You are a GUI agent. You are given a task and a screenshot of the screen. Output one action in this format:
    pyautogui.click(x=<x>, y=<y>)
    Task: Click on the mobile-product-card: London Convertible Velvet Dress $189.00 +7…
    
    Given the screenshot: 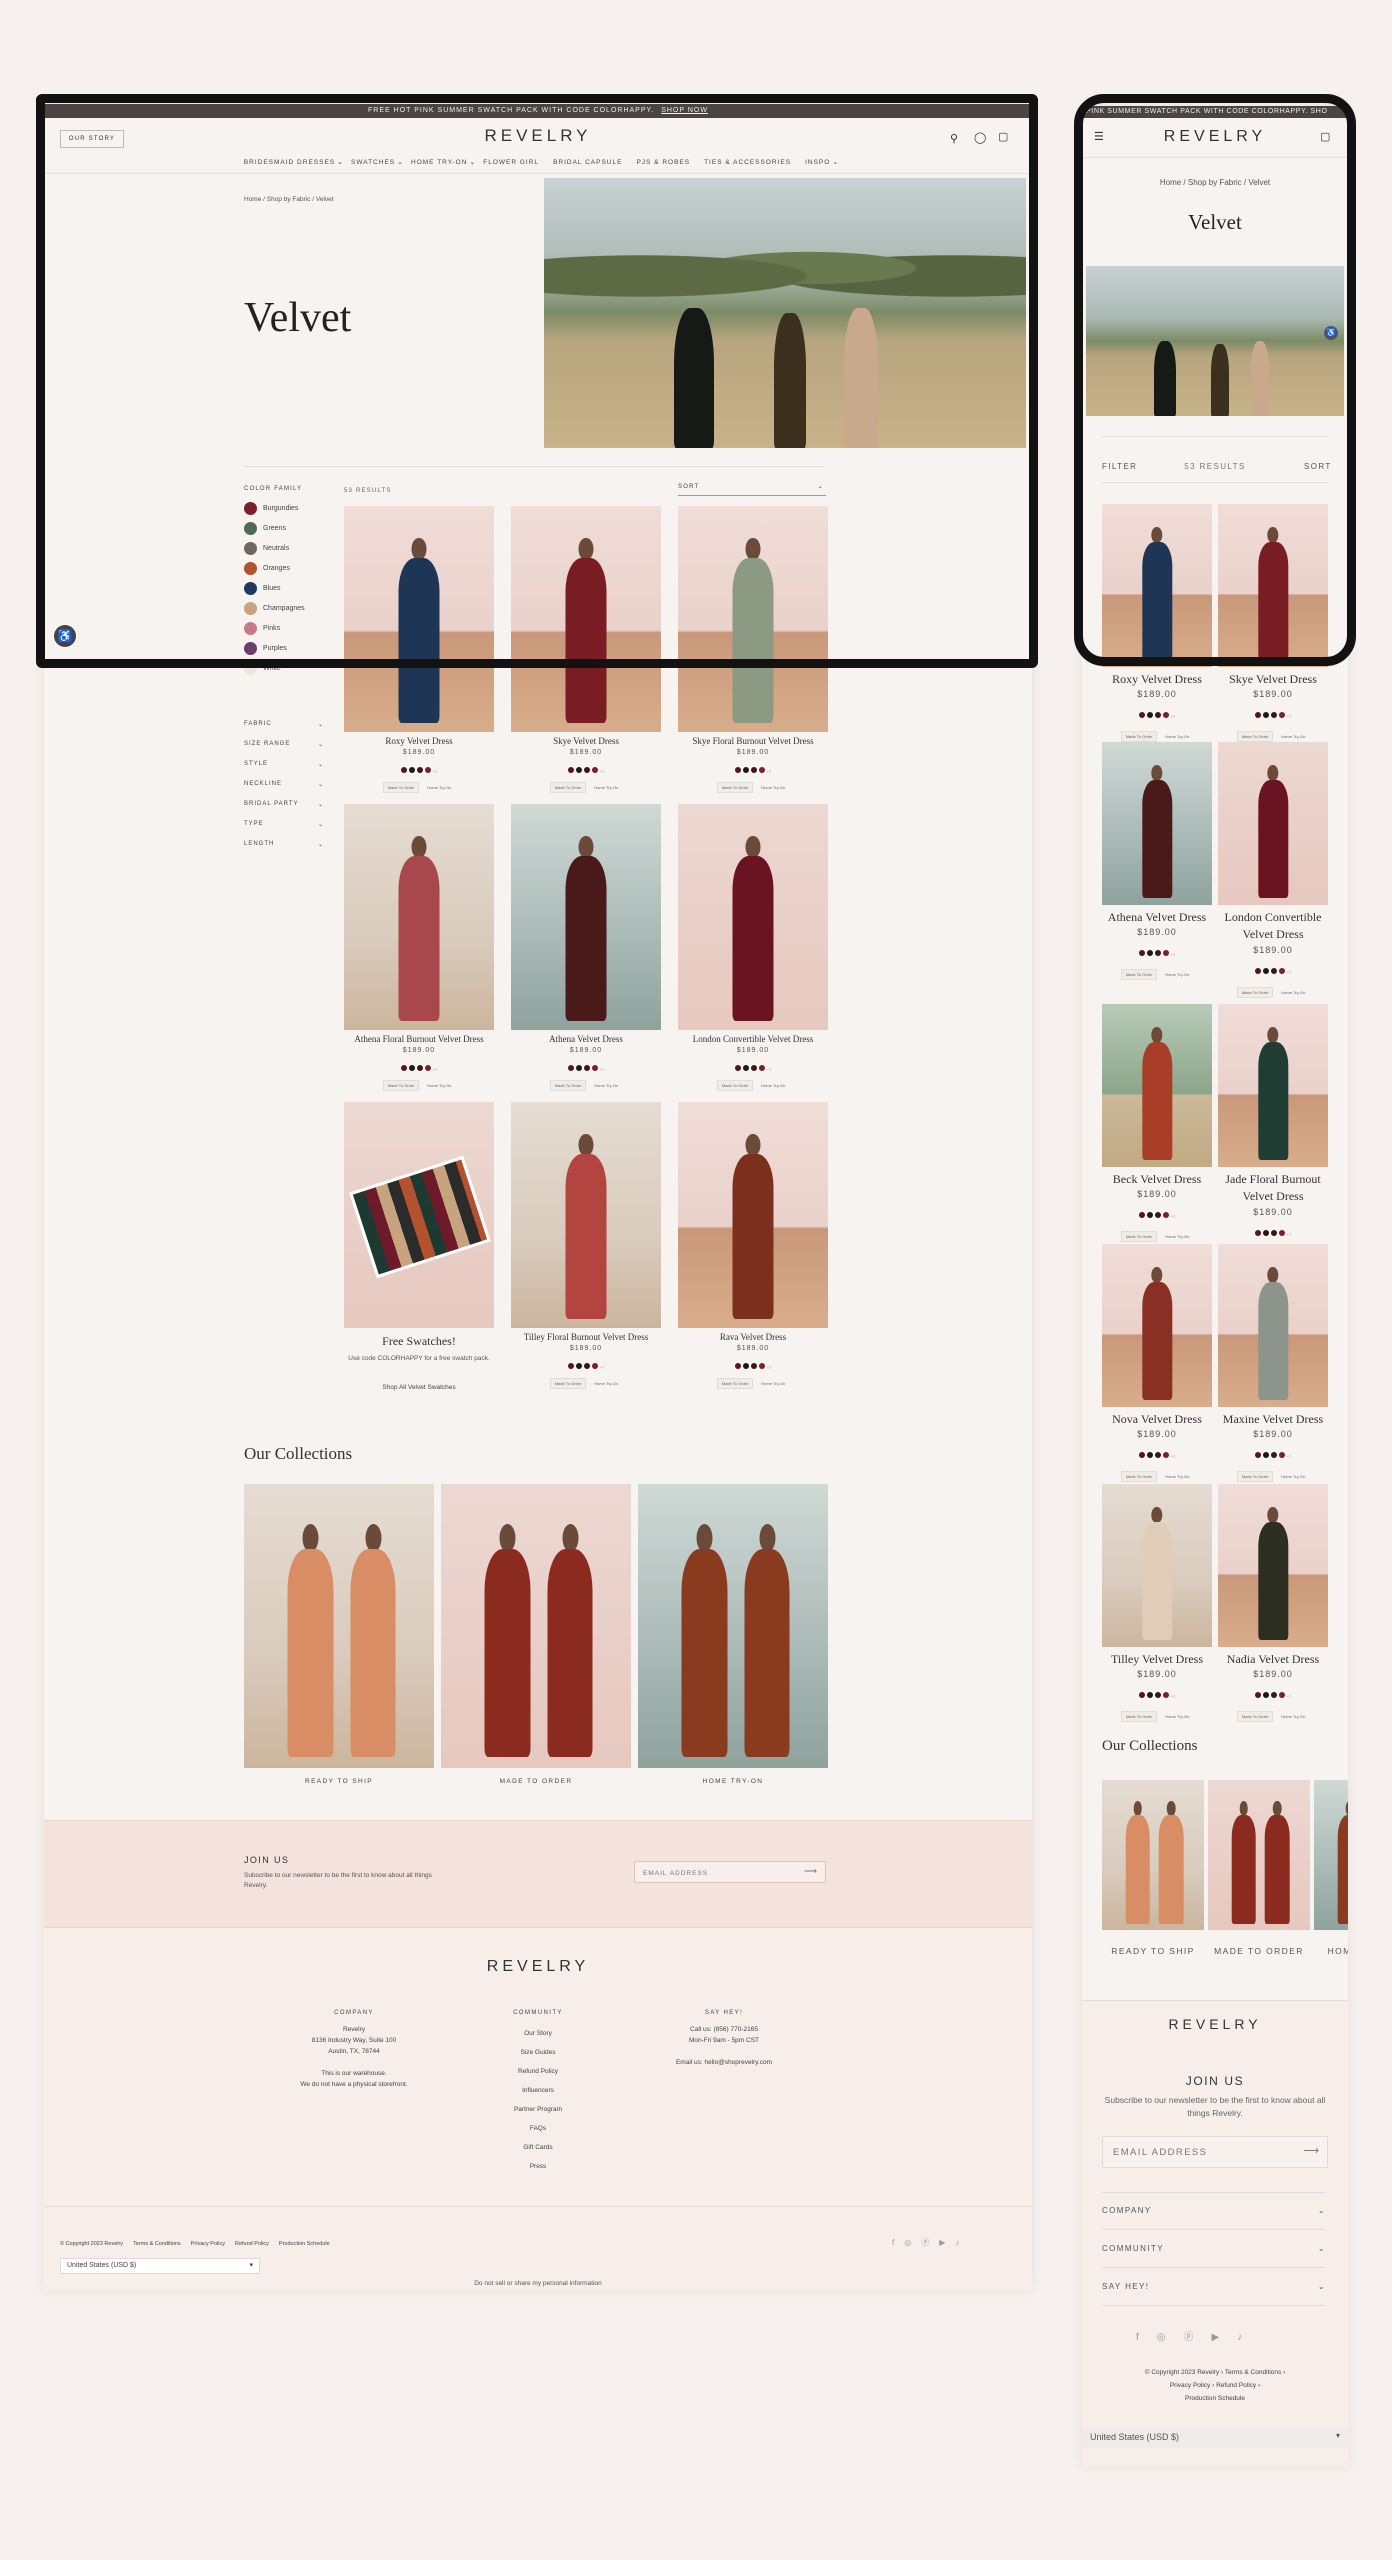 What is the action you would take?
    pyautogui.click(x=1273, y=870)
    